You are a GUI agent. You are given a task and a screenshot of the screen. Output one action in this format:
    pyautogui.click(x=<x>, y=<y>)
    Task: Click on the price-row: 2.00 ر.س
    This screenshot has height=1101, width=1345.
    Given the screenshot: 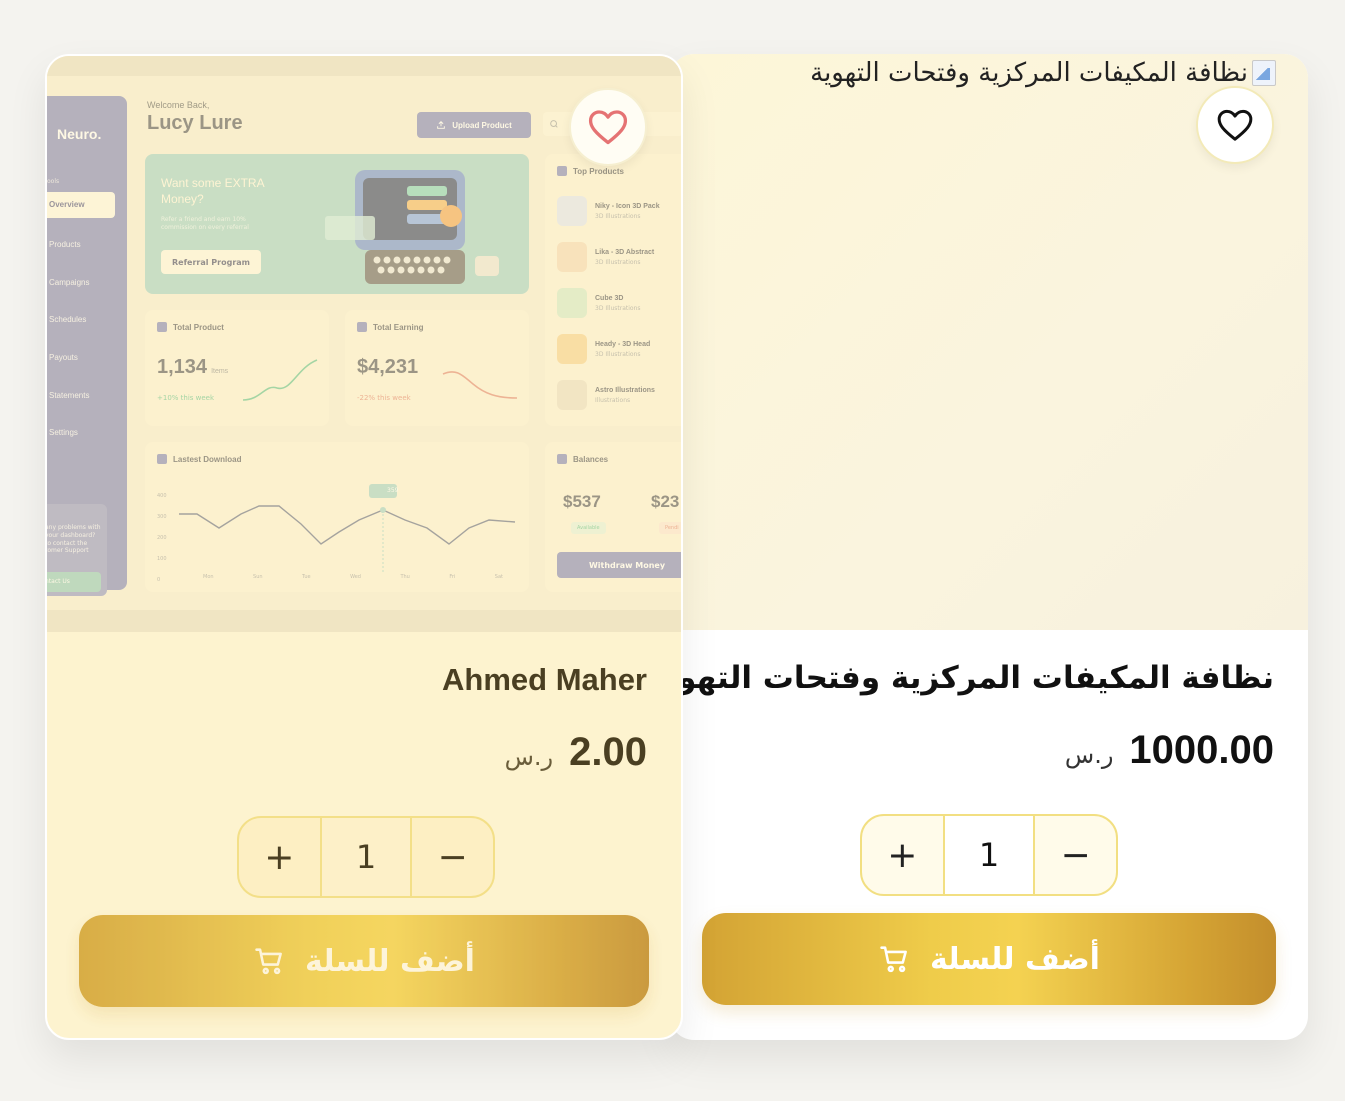 What is the action you would take?
    pyautogui.click(x=576, y=752)
    